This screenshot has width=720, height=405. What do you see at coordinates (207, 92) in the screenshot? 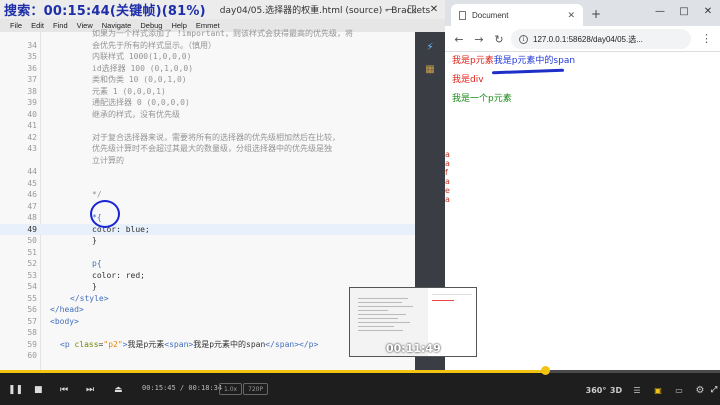
I see `code-line: 38 元素 1 (0,0,0,1)` at bounding box center [207, 92].